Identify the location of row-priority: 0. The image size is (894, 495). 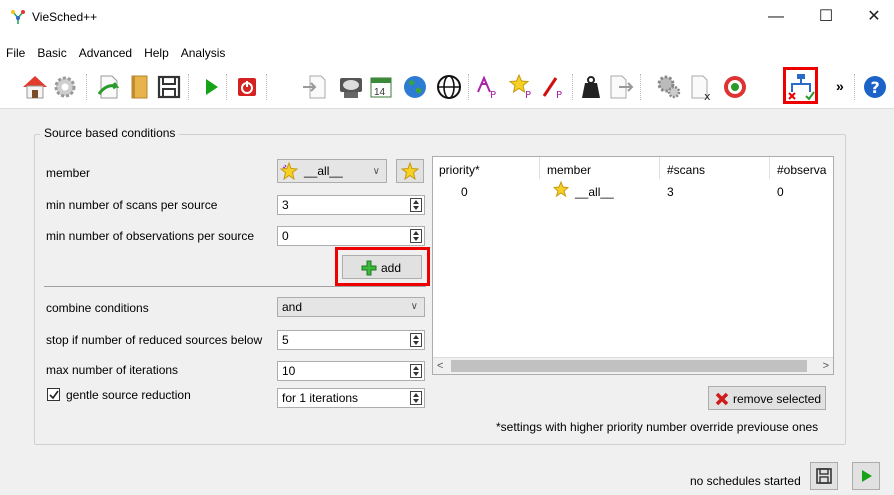
(464, 192).